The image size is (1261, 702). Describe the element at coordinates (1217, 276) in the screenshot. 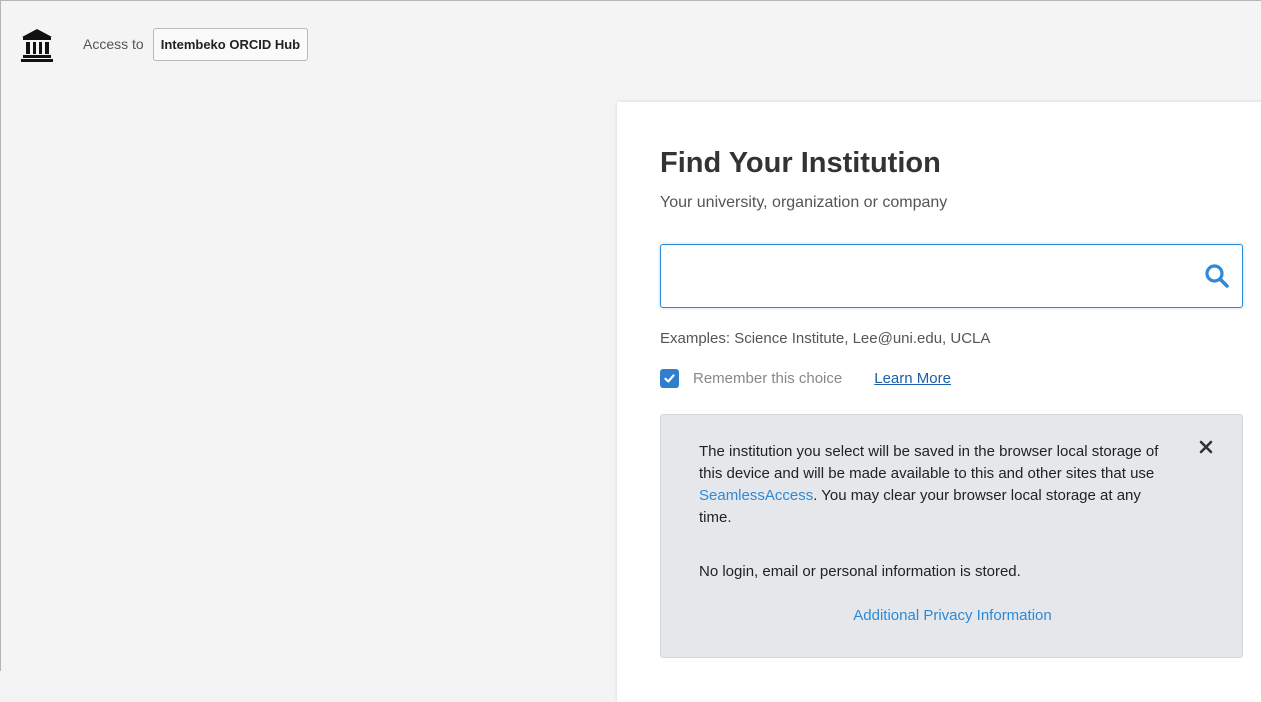

I see `search-icon` at that location.